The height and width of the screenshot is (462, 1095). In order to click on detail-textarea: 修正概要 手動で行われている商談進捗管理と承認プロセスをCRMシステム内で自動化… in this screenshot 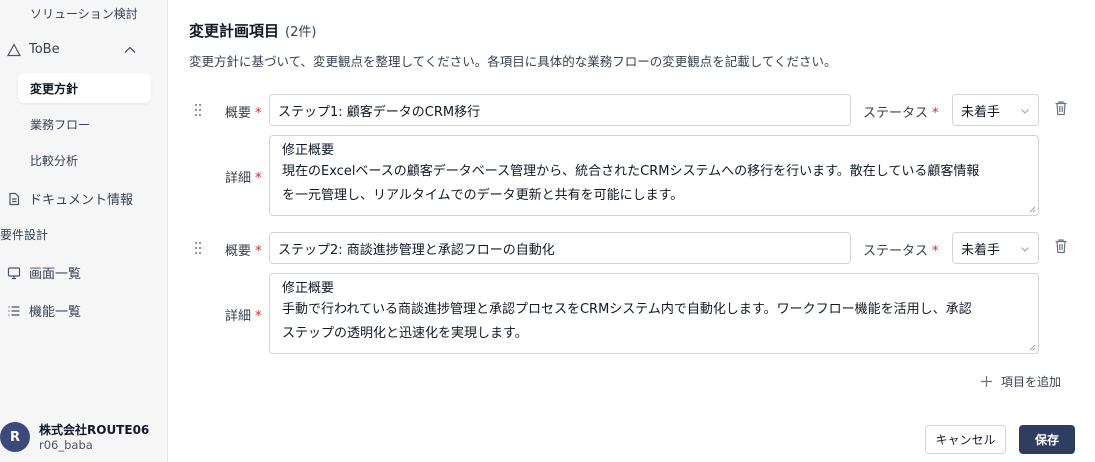, I will do `click(654, 313)`.